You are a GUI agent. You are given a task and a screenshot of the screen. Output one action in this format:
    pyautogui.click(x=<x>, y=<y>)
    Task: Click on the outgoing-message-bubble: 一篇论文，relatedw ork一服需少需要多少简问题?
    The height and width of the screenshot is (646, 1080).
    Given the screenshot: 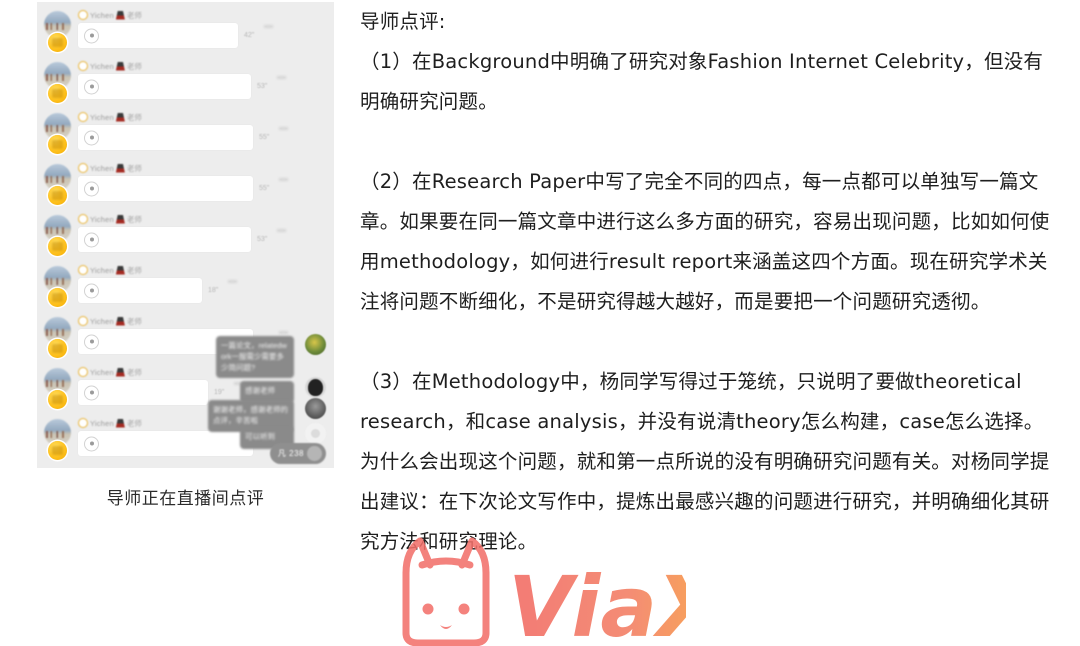 What is the action you would take?
    pyautogui.click(x=255, y=357)
    